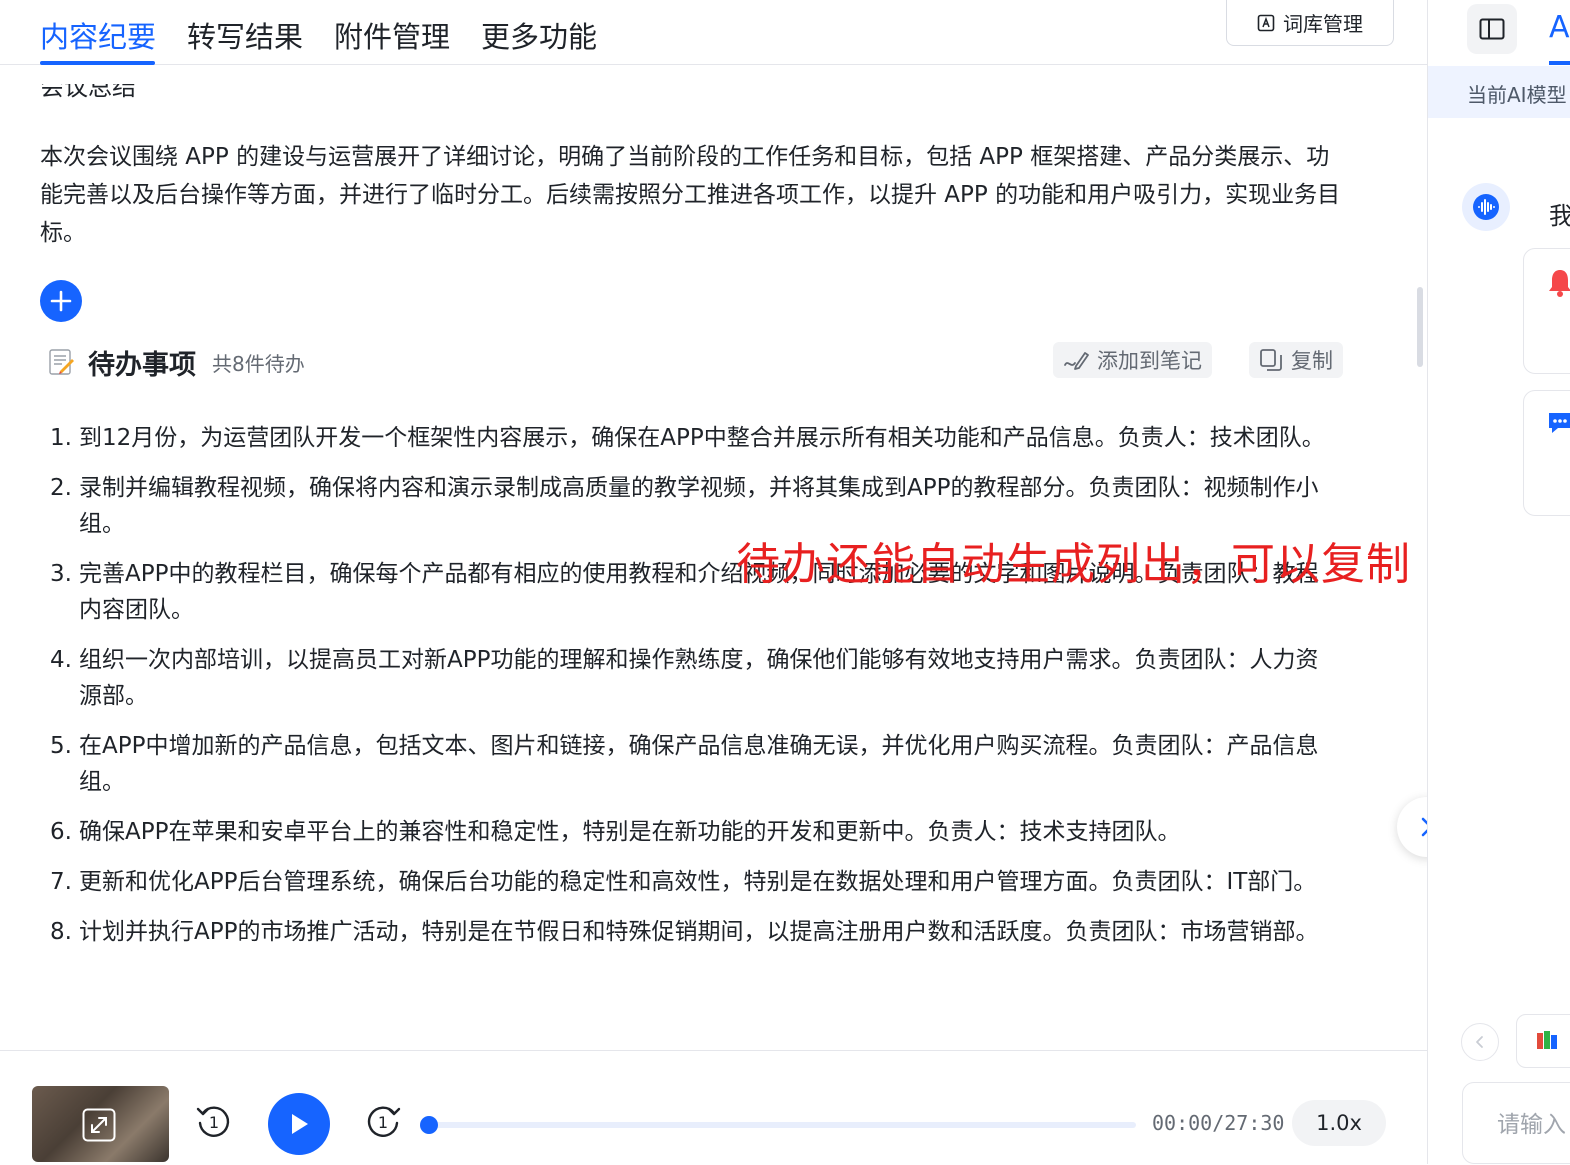 The image size is (1570, 1165). I want to click on copy-icon, so click(1271, 360).